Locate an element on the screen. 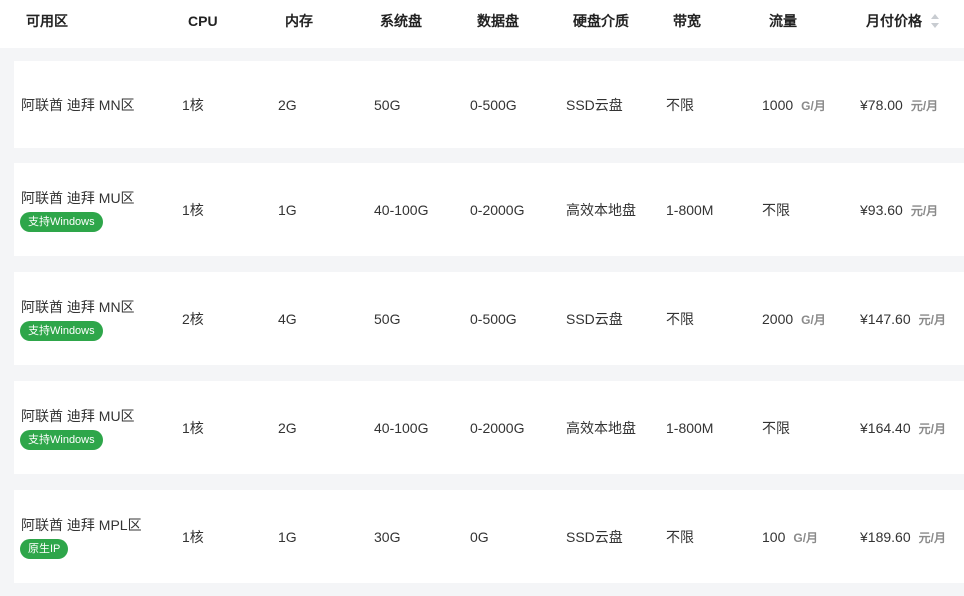  price-amount: ¥164.40 is located at coordinates (885, 428).